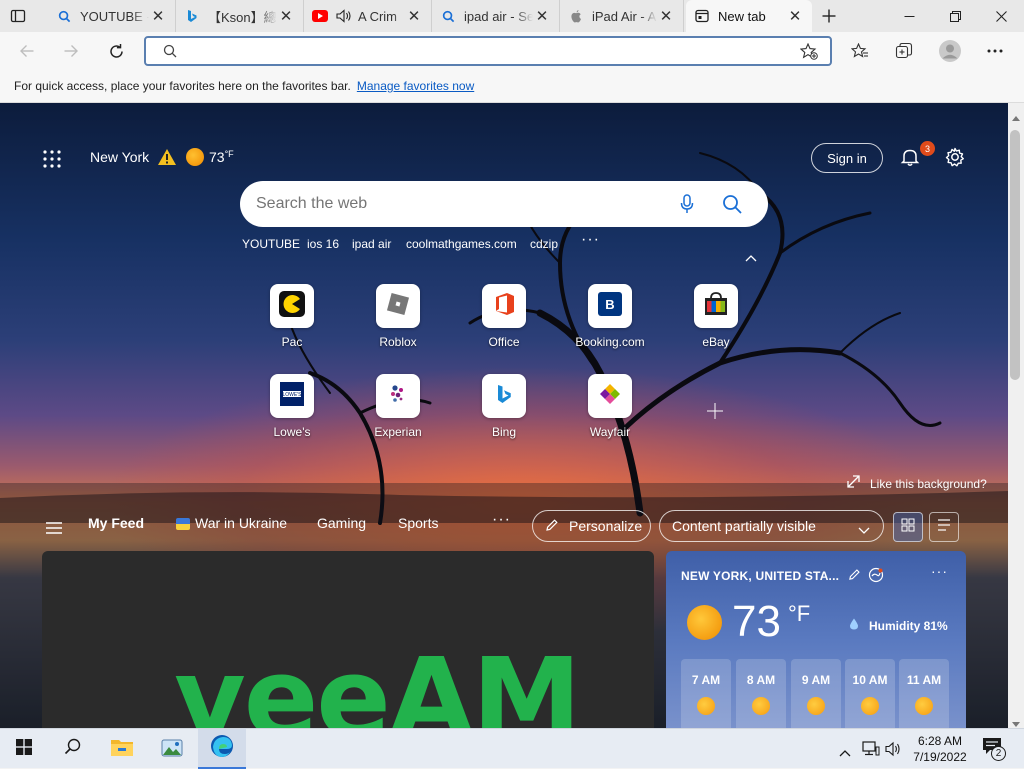  I want to click on weather-sun-icon, so click(704, 622).